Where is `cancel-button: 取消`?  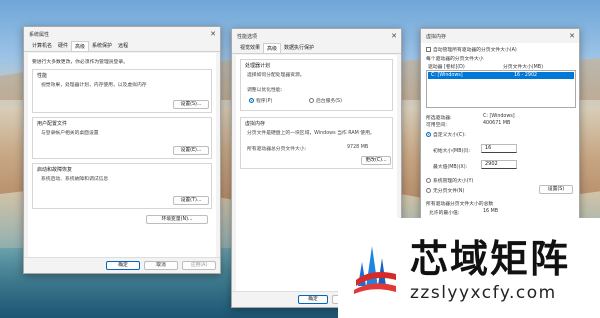 cancel-button: 取消 is located at coordinates (161, 265).